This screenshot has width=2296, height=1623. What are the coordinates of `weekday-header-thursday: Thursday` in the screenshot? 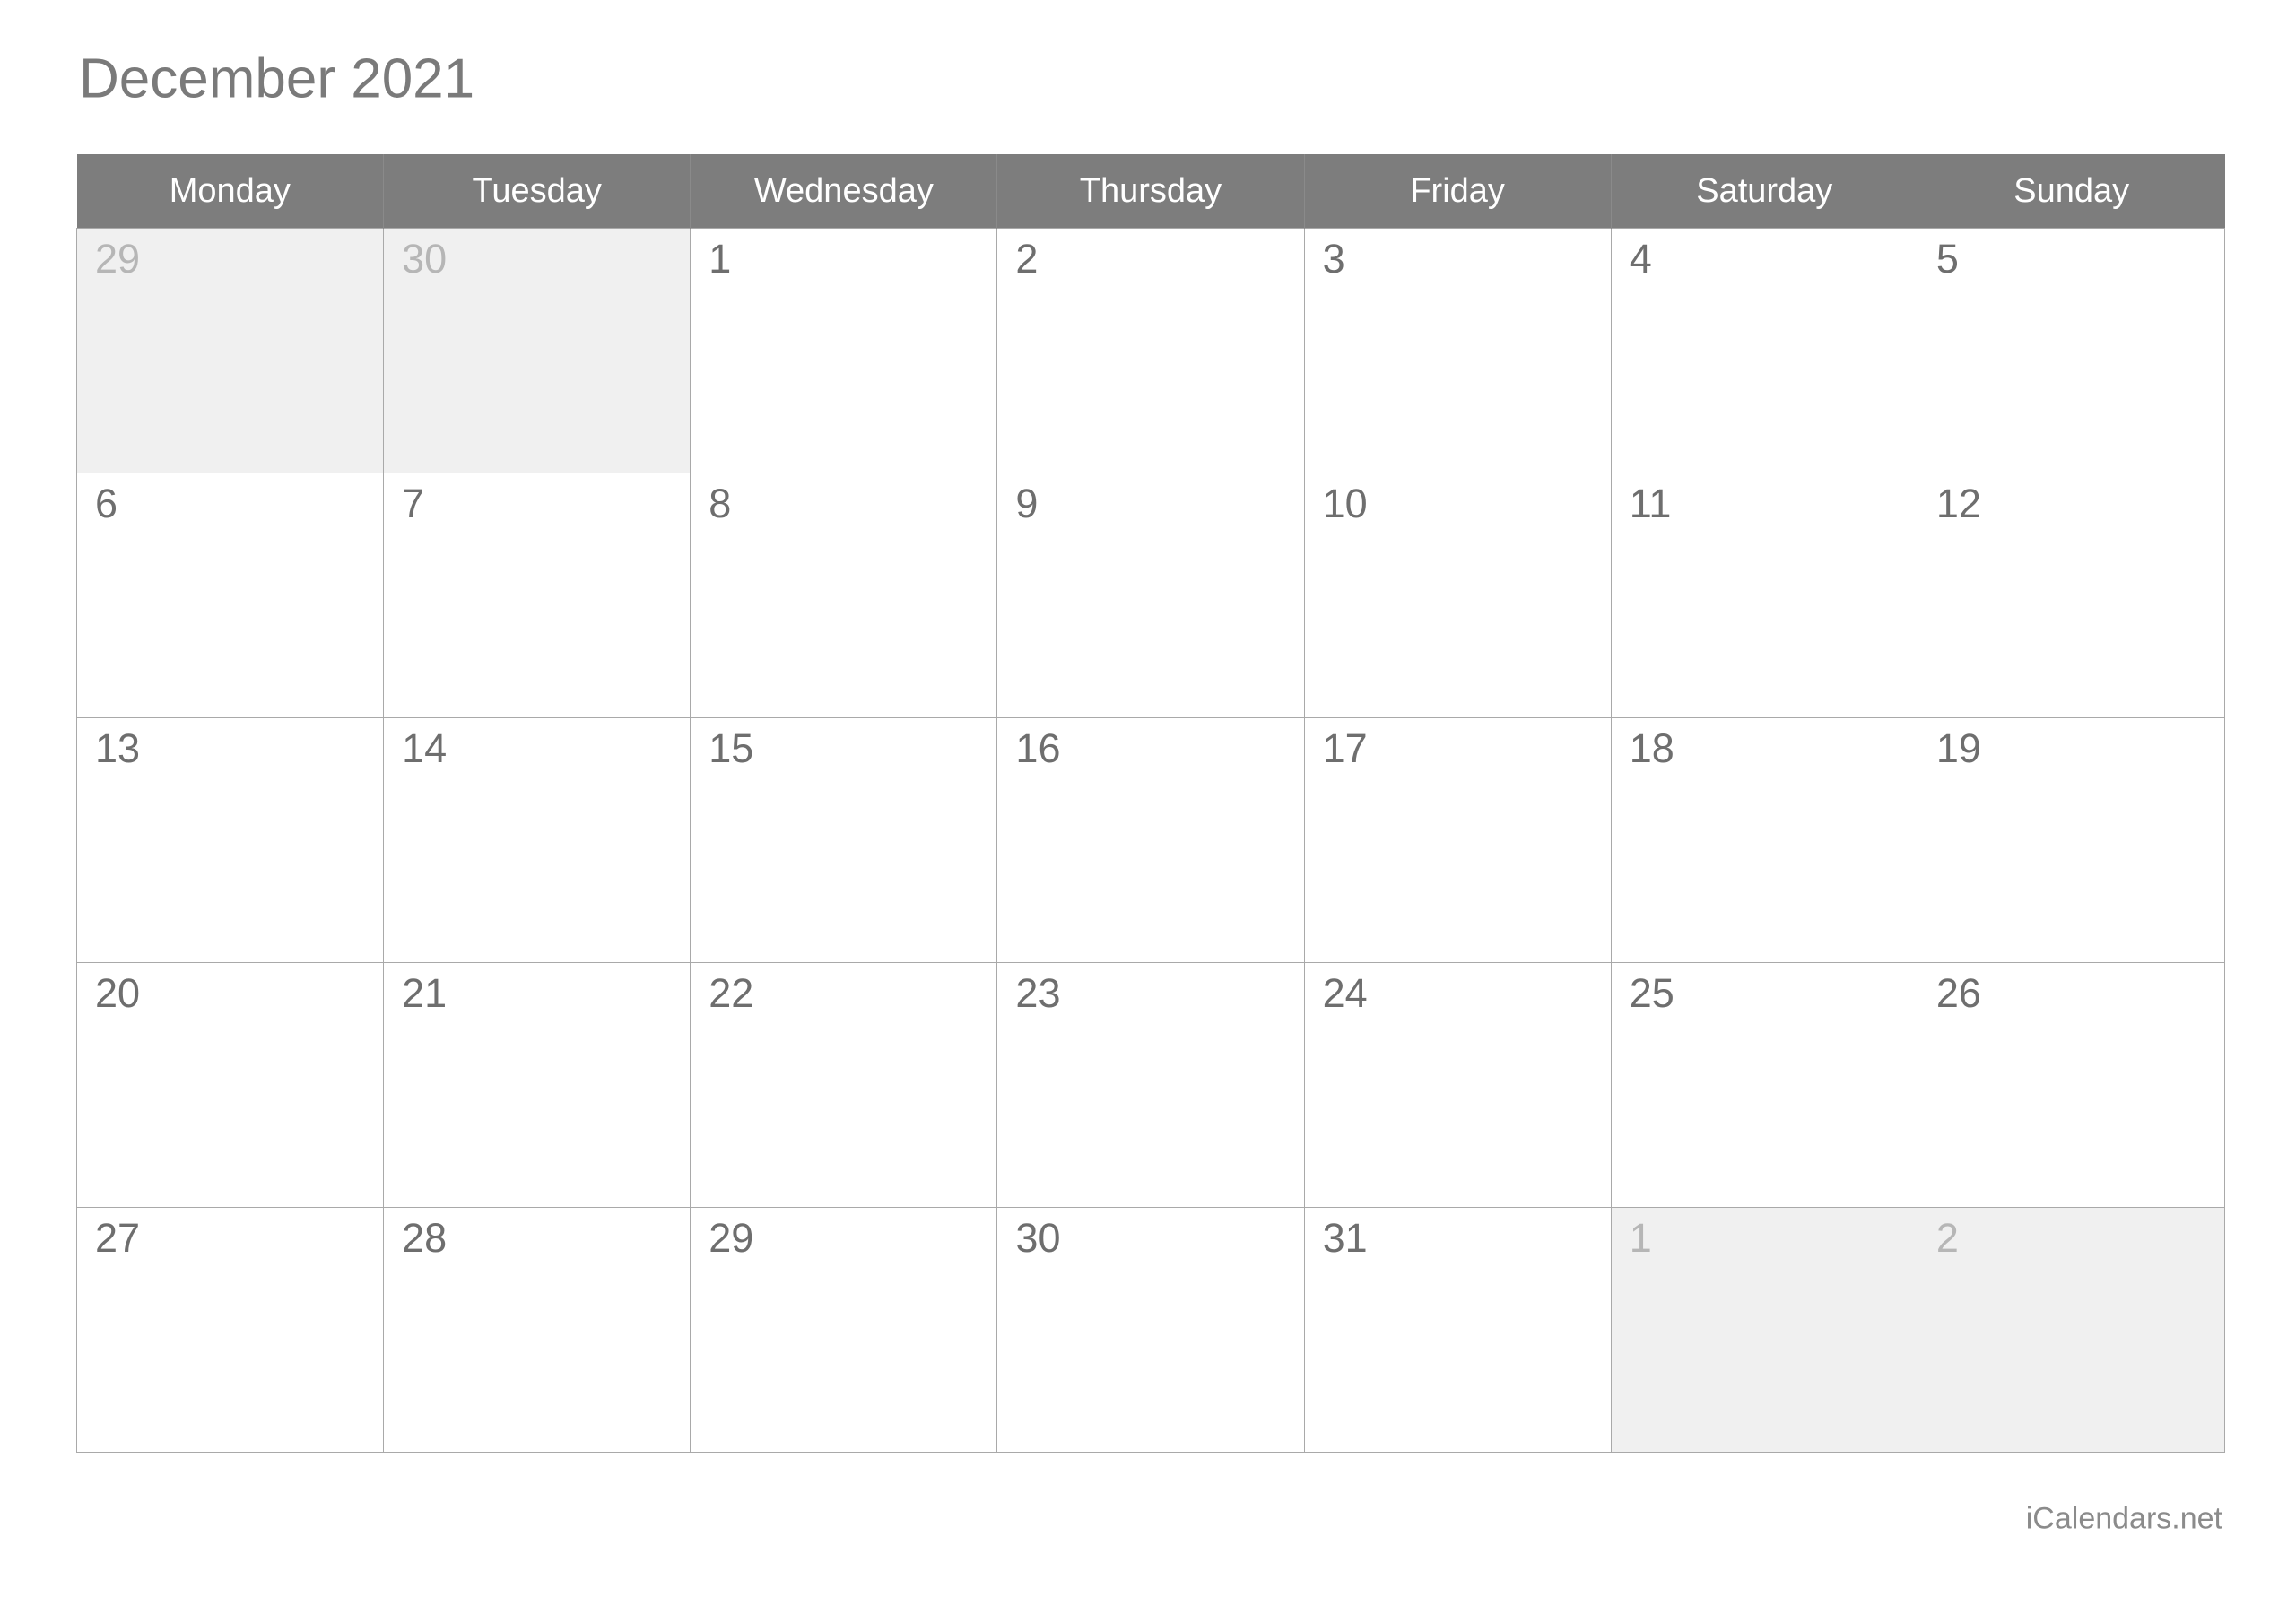 It's located at (1150, 191).